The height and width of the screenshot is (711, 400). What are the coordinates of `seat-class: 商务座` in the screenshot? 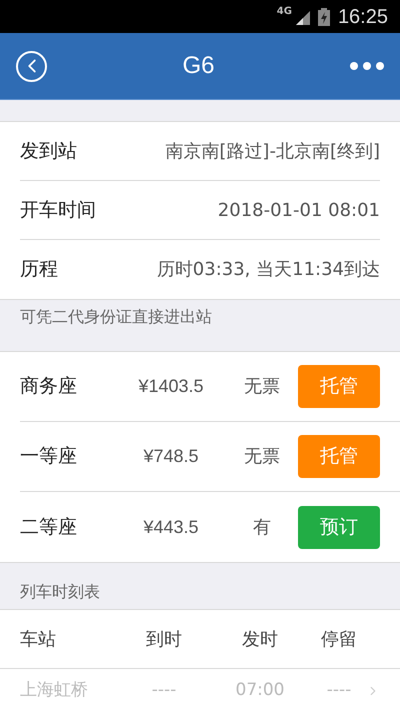 It's located at (49, 387).